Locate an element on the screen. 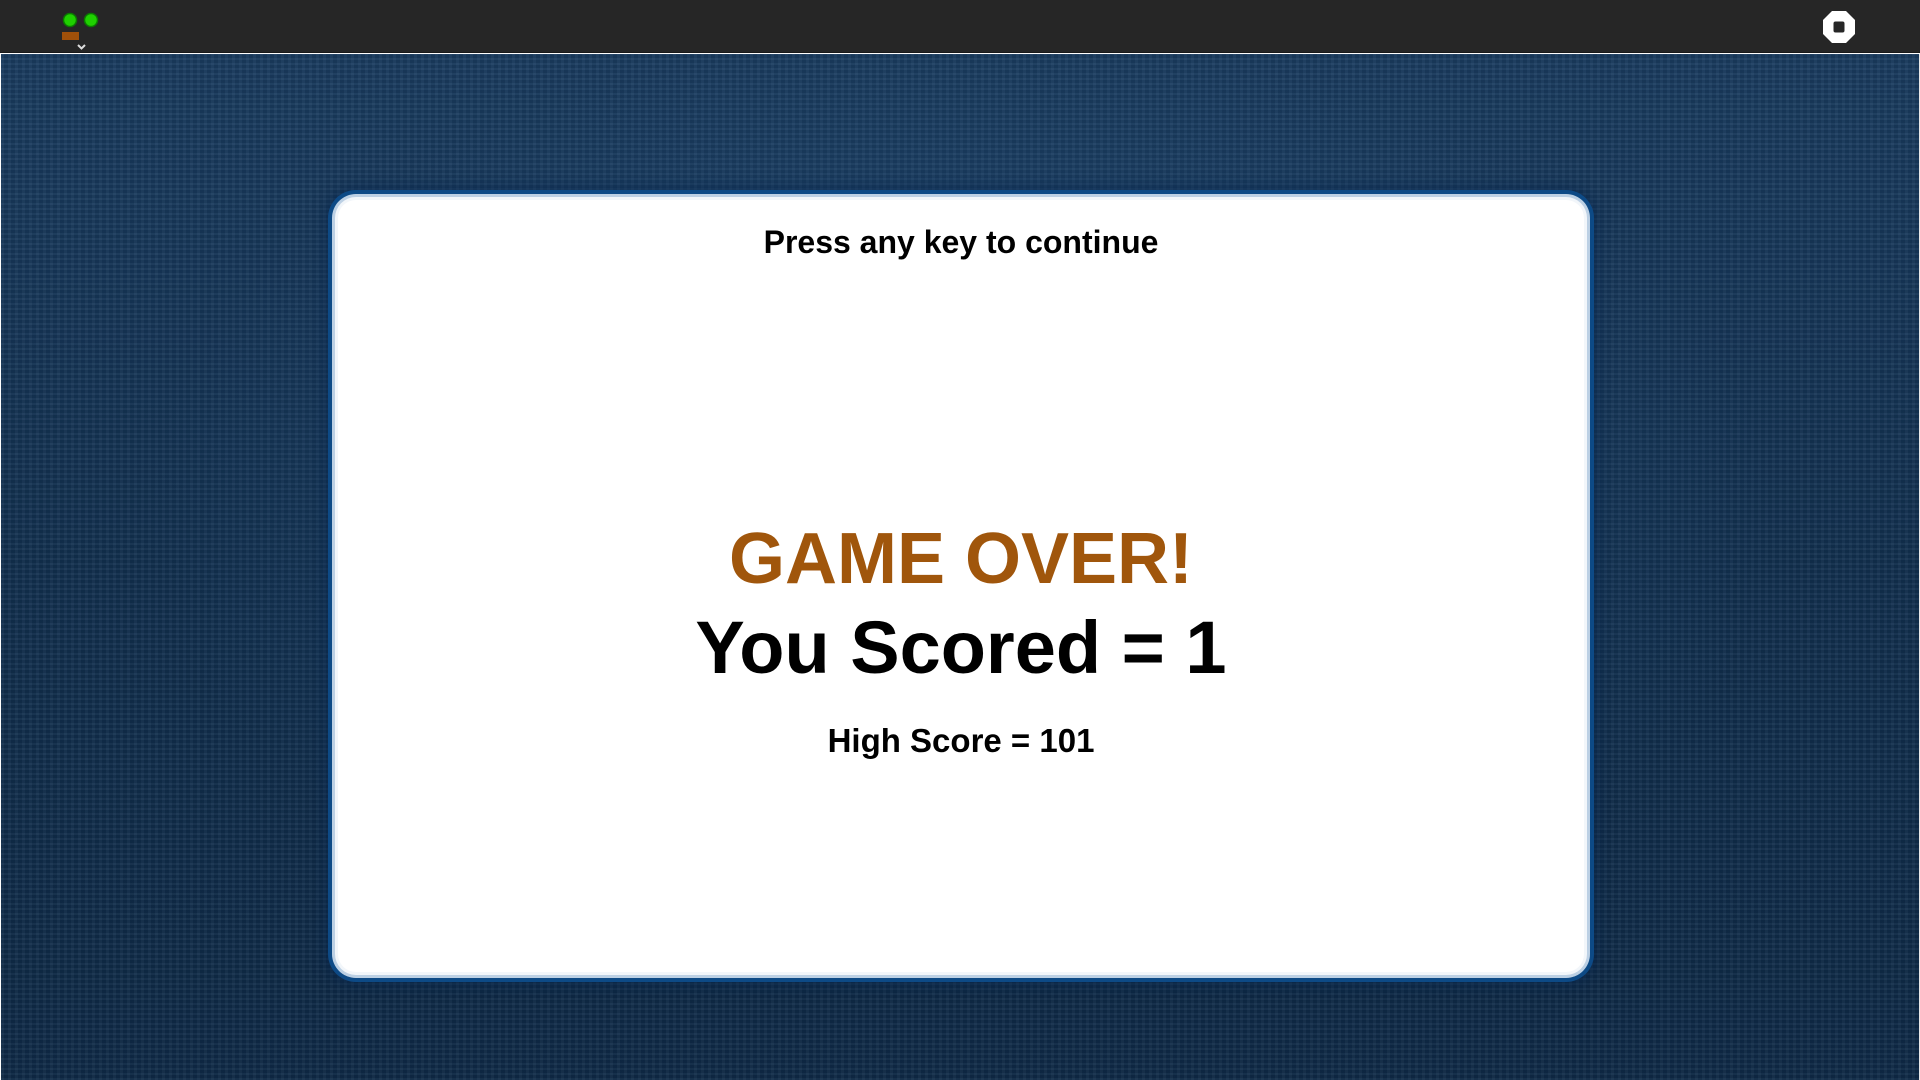  stop-button is located at coordinates (1839, 27).